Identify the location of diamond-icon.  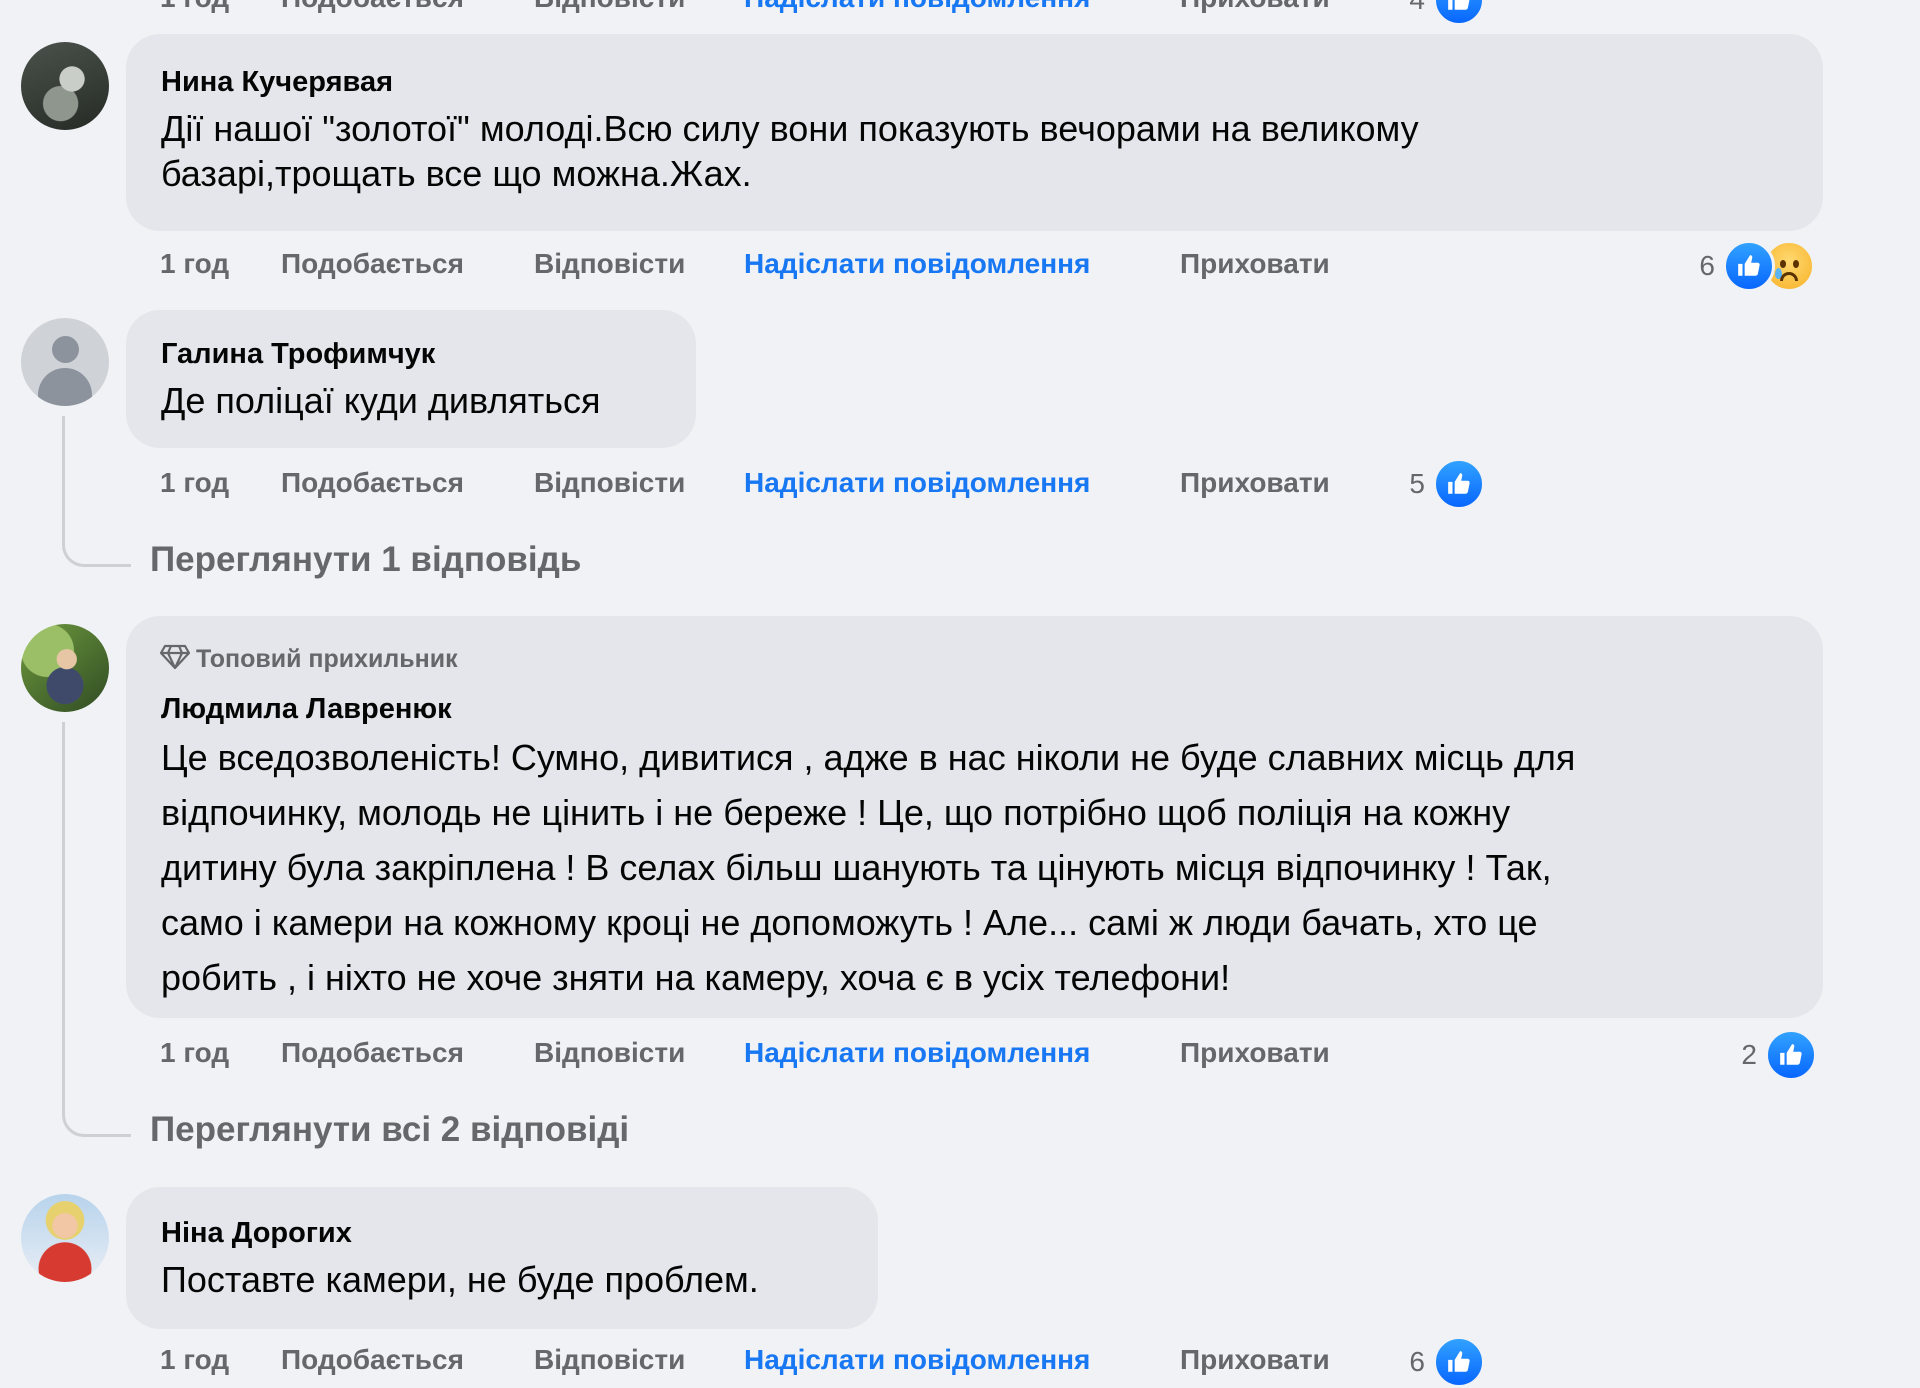
(175, 657).